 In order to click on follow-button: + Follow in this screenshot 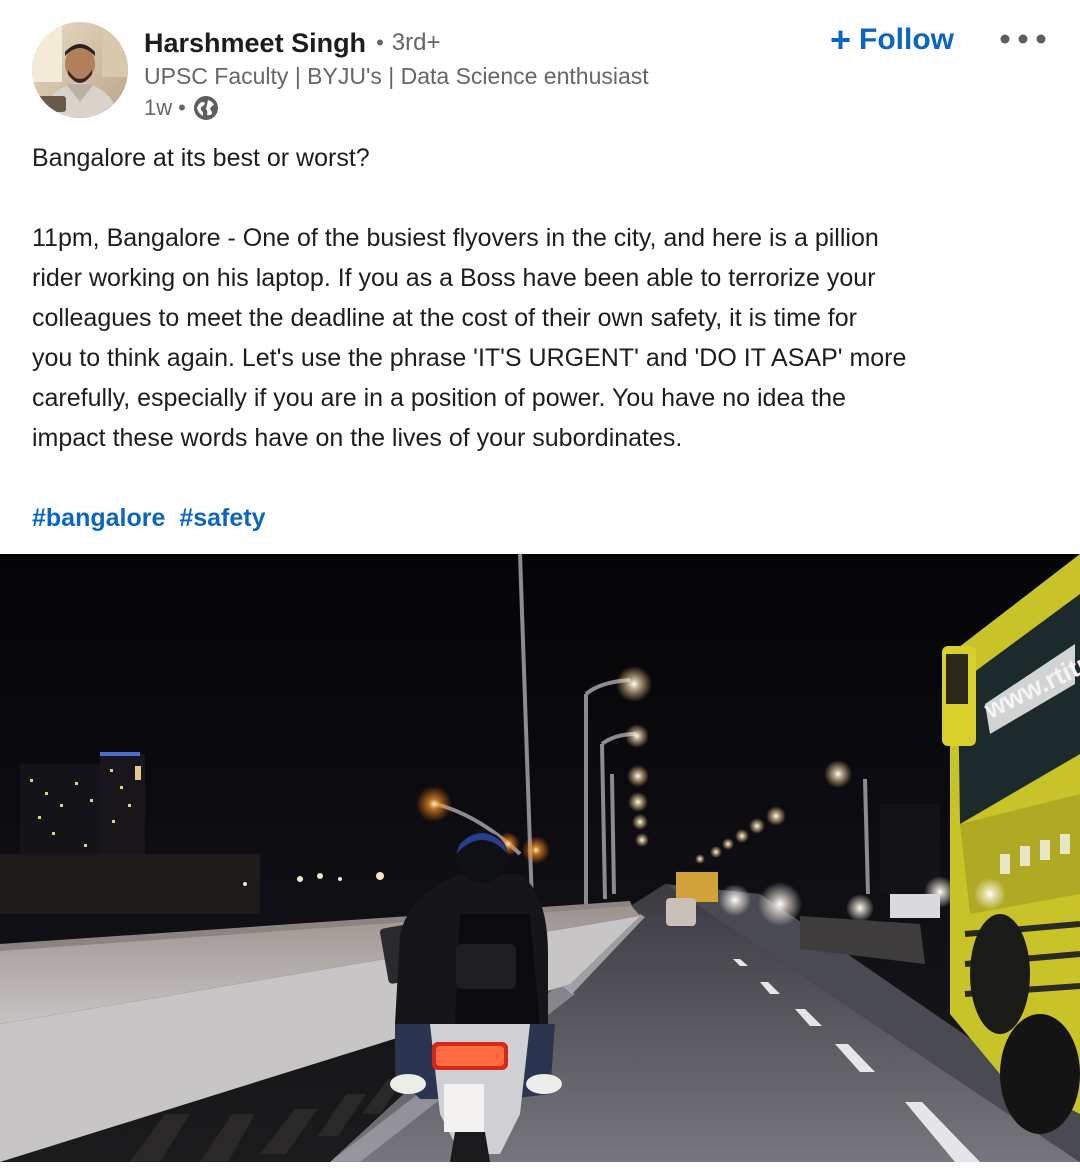, I will do `click(892, 40)`.